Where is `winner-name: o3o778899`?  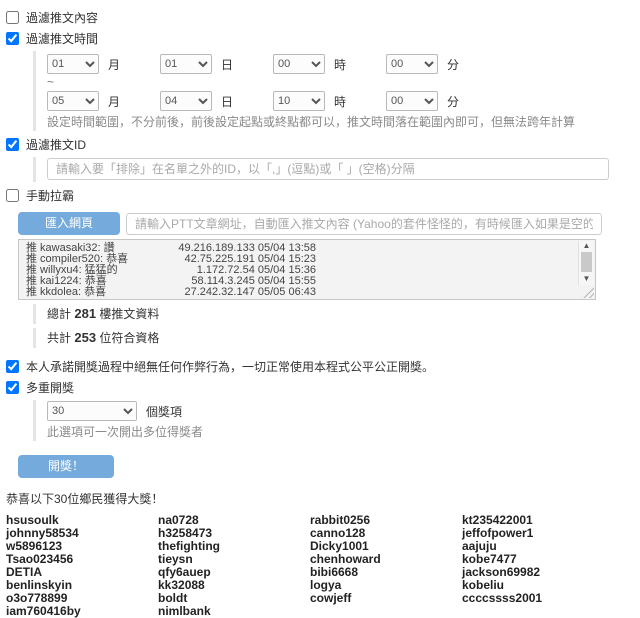
winner-name: o3o778899 is located at coordinates (37, 598).